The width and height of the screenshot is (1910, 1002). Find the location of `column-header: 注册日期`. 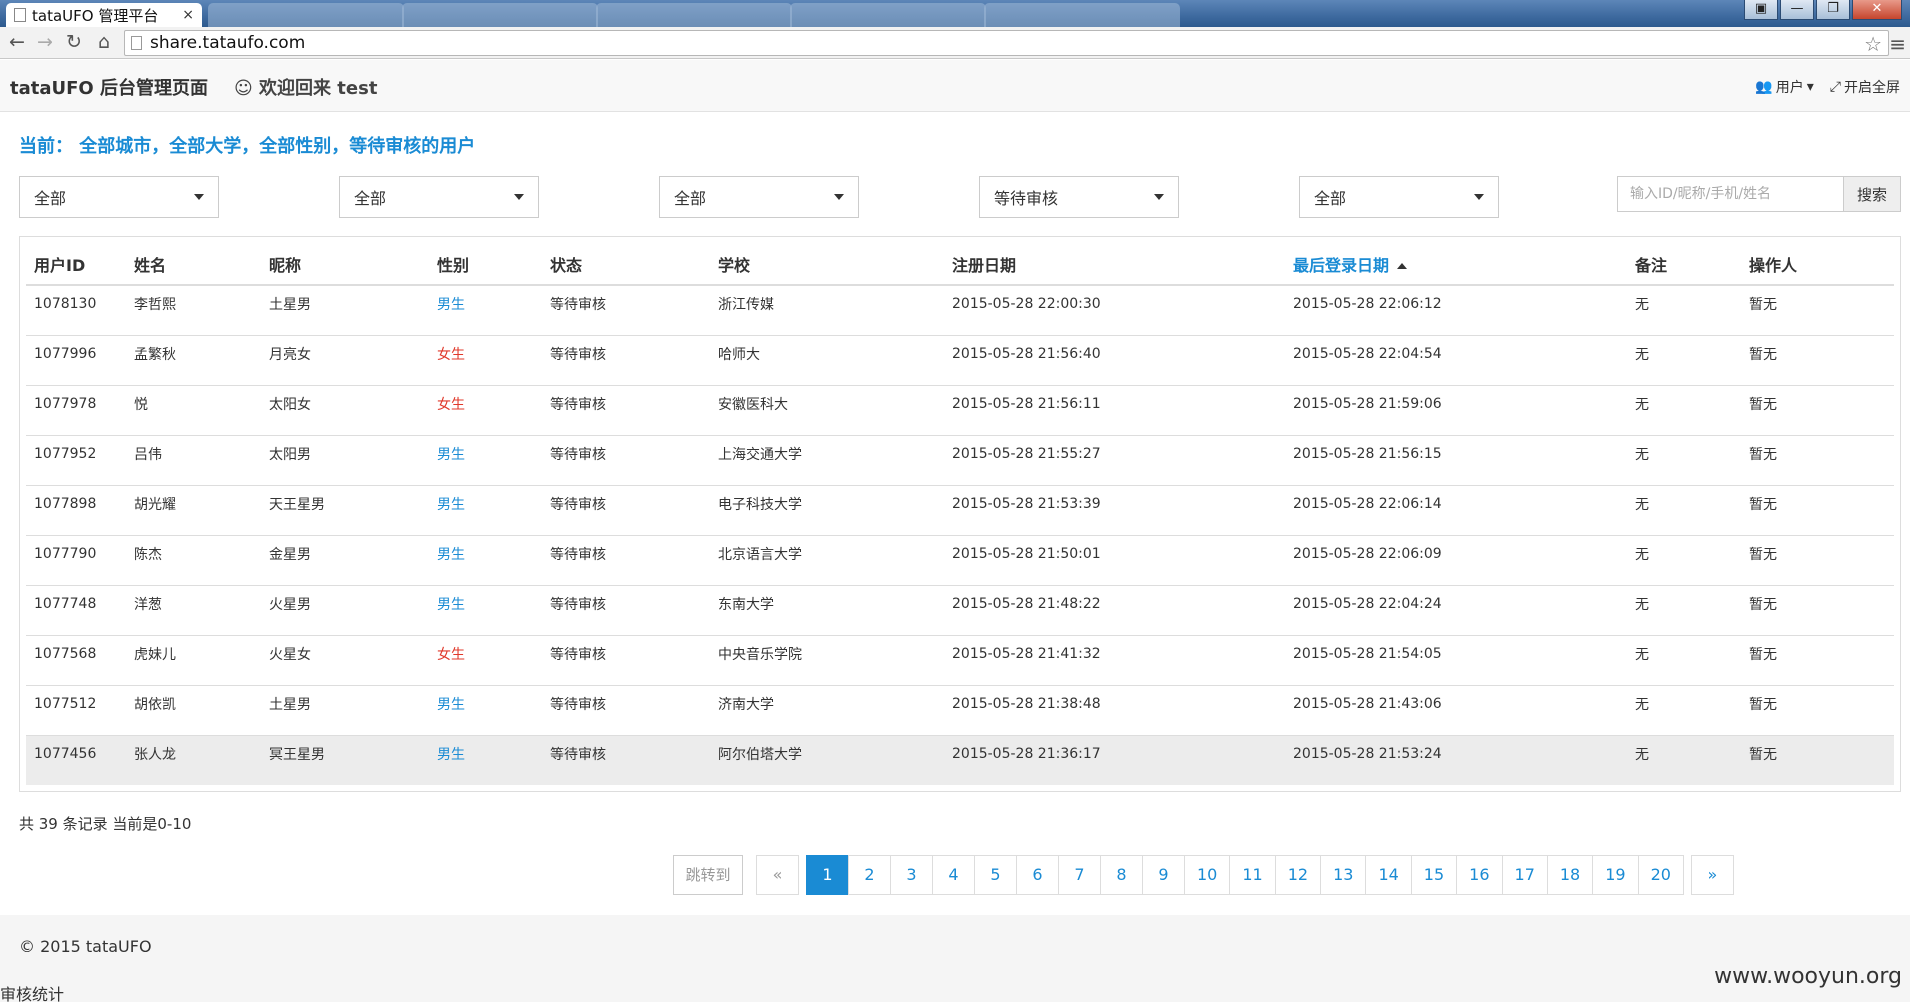

column-header: 注册日期 is located at coordinates (1114, 264).